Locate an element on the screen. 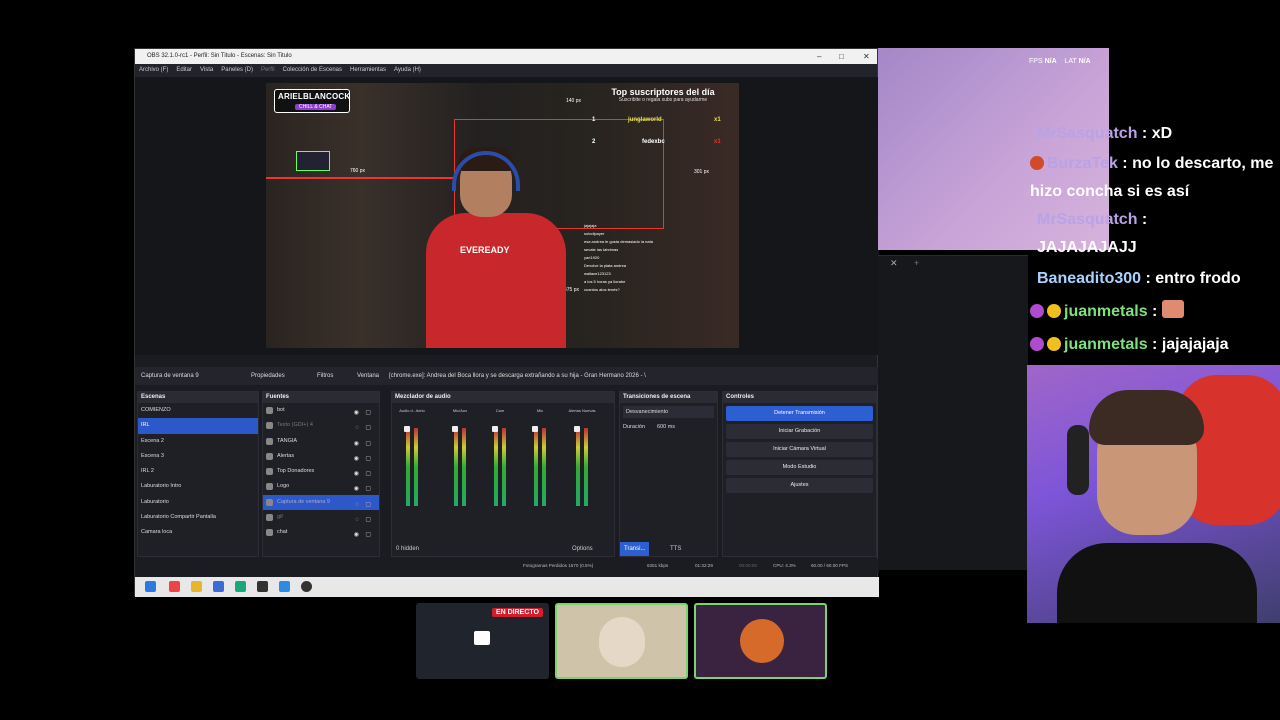 This screenshot has height=720, width=1280. virtual-camera-button: Iniciar Cámara Virtual is located at coordinates (799, 449).